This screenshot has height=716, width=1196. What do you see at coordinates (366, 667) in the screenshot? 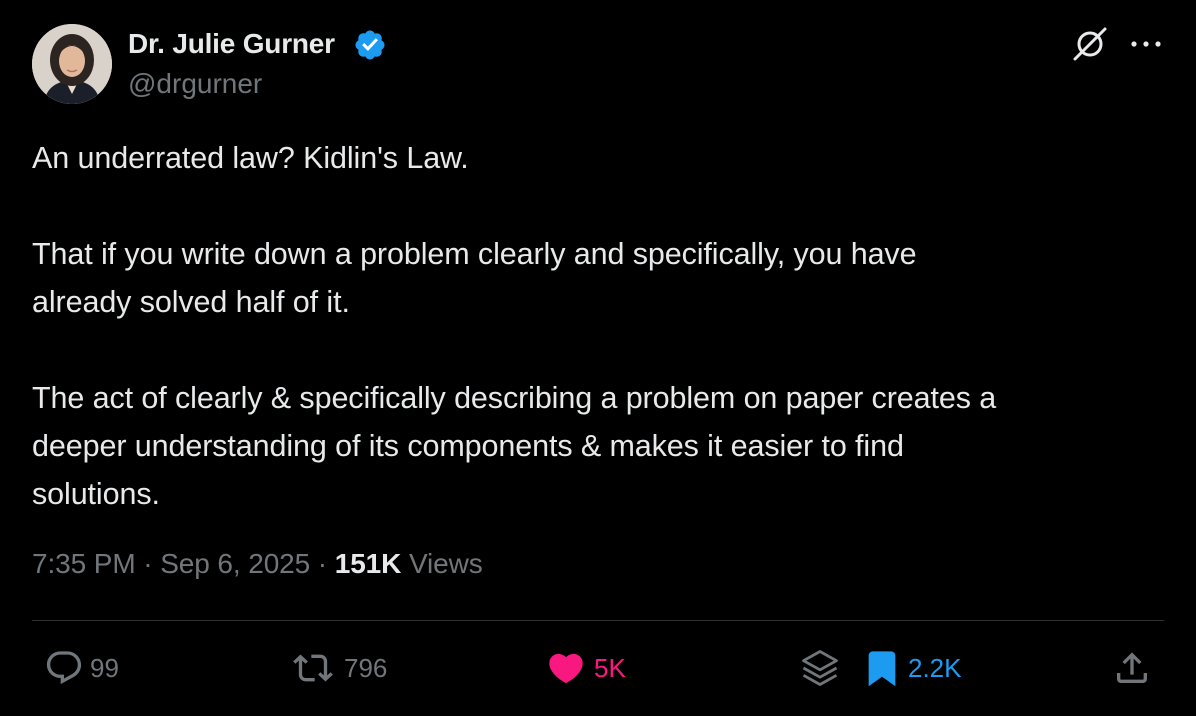
I see `repost-count: 796` at bounding box center [366, 667].